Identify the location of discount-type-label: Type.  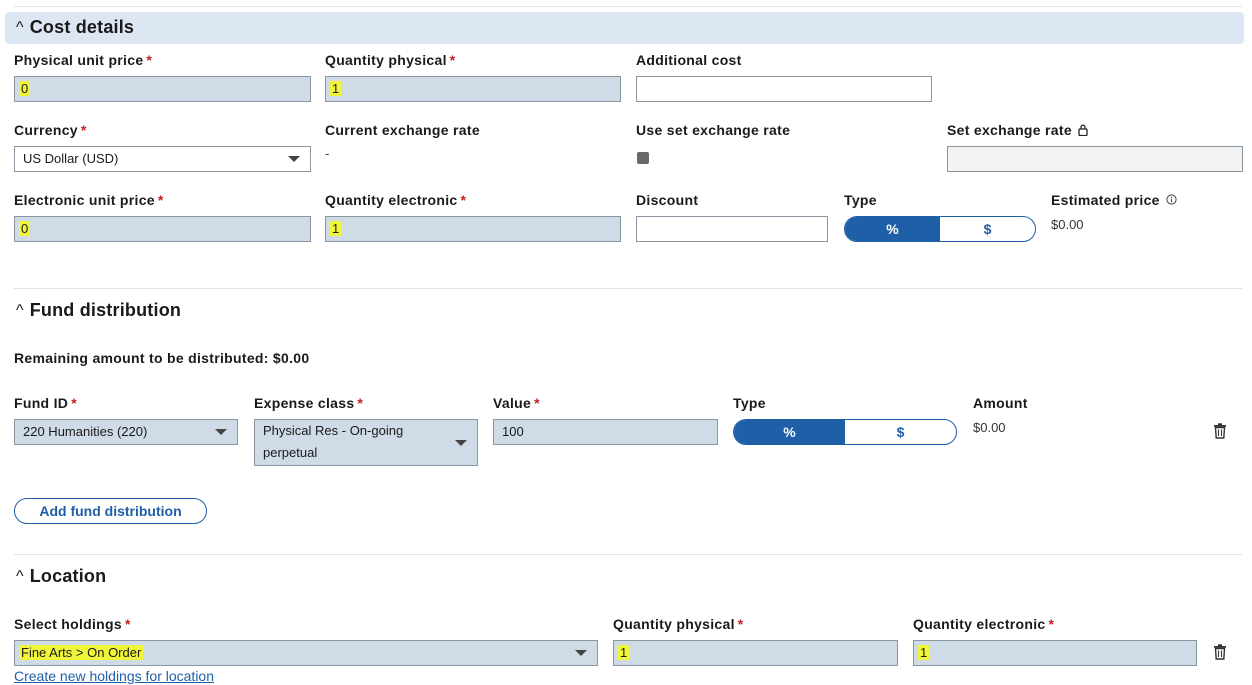
(860, 200).